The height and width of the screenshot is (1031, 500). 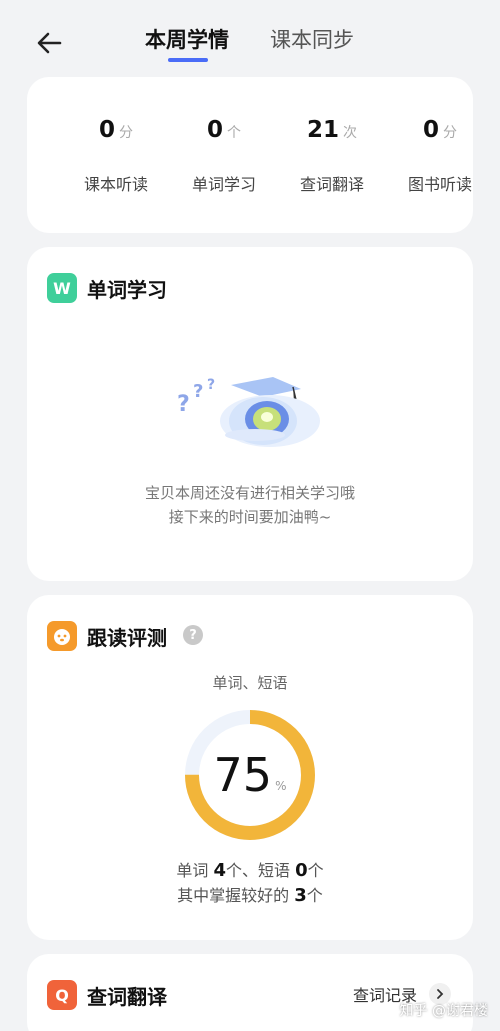 I want to click on word-study-title: 单词学习, so click(x=127, y=290).